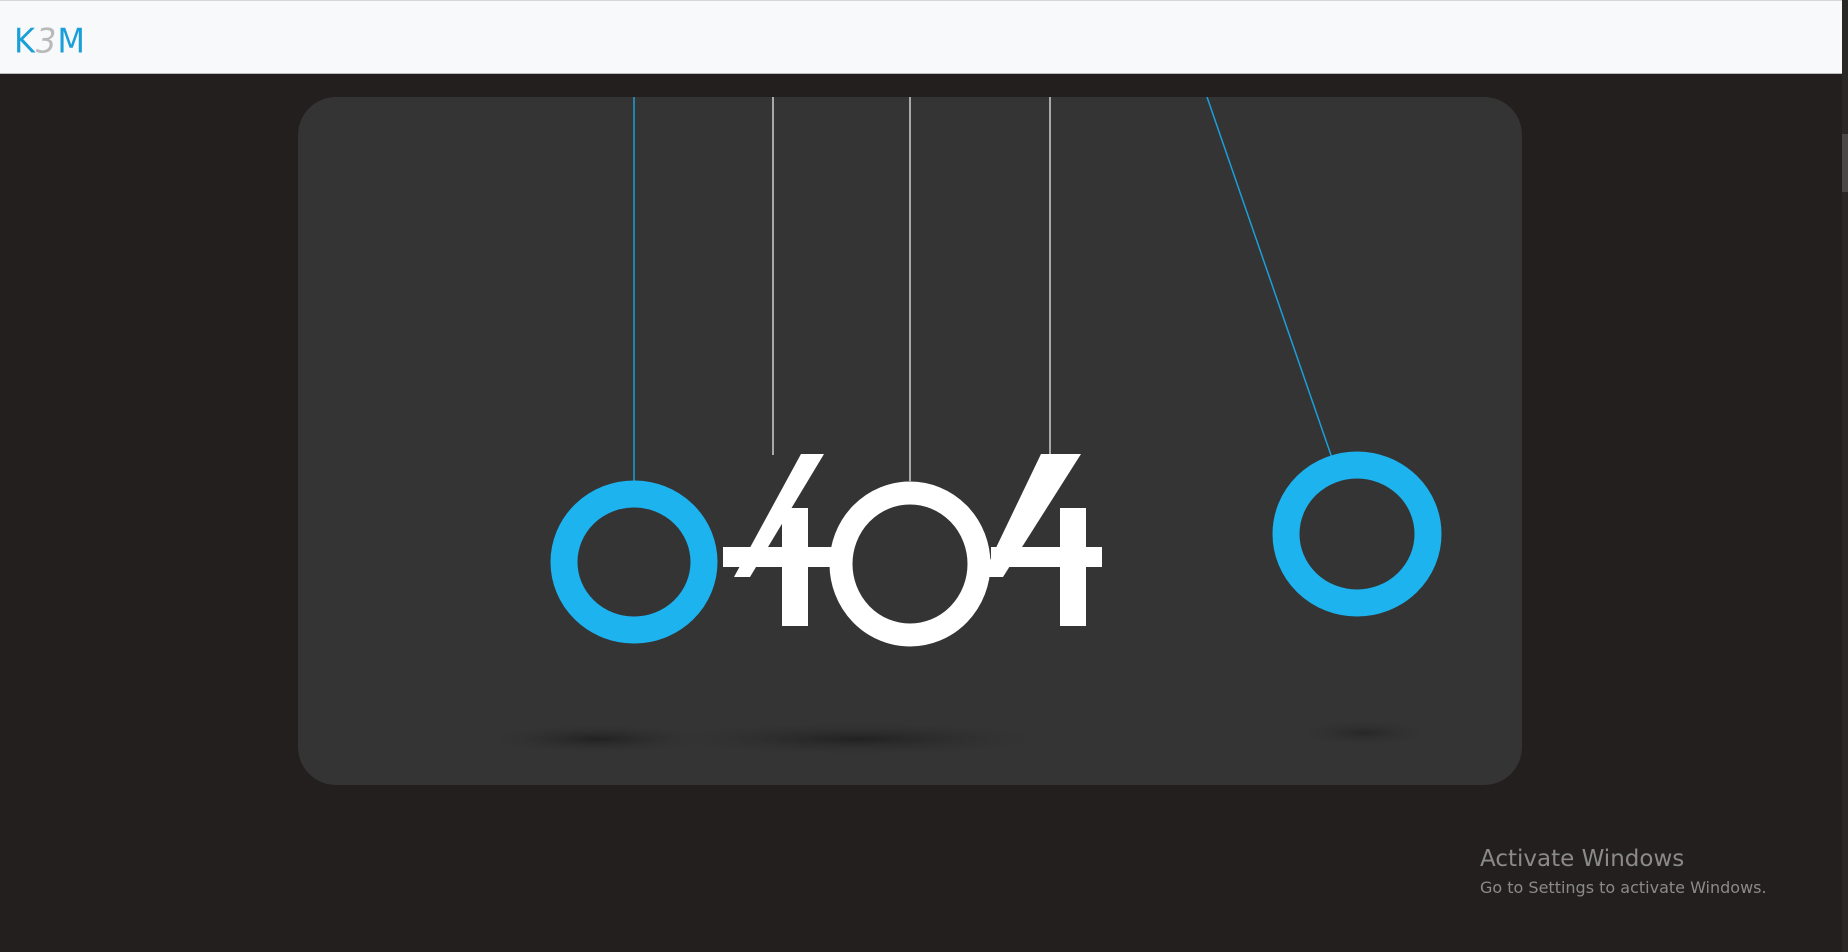  What do you see at coordinates (1042, 540) in the screenshot?
I see `digit-four-right` at bounding box center [1042, 540].